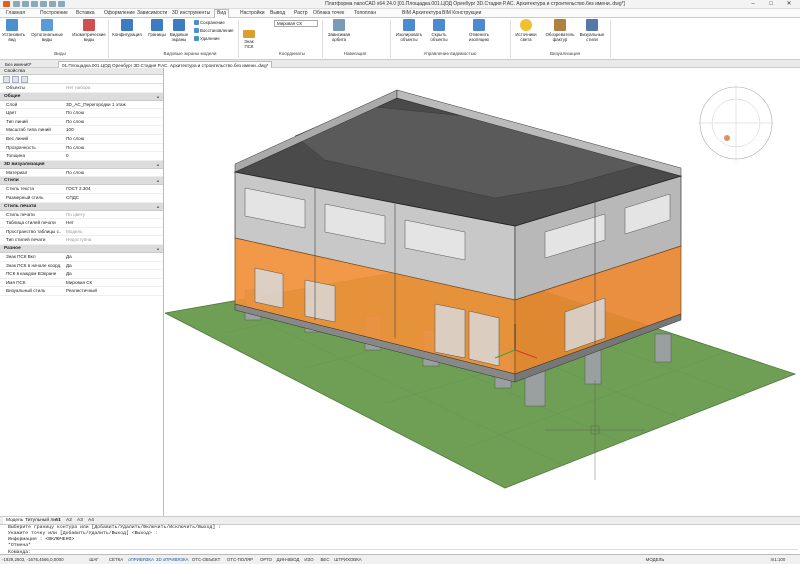  I want to click on group-coords-label: Координаты, so click(292, 53).